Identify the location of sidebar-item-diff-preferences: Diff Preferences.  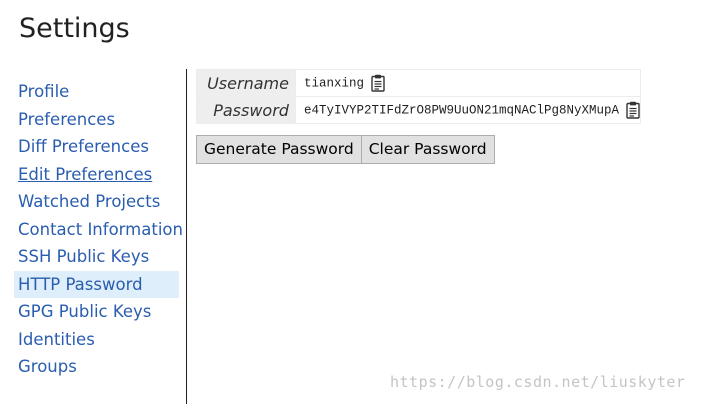
(96, 147).